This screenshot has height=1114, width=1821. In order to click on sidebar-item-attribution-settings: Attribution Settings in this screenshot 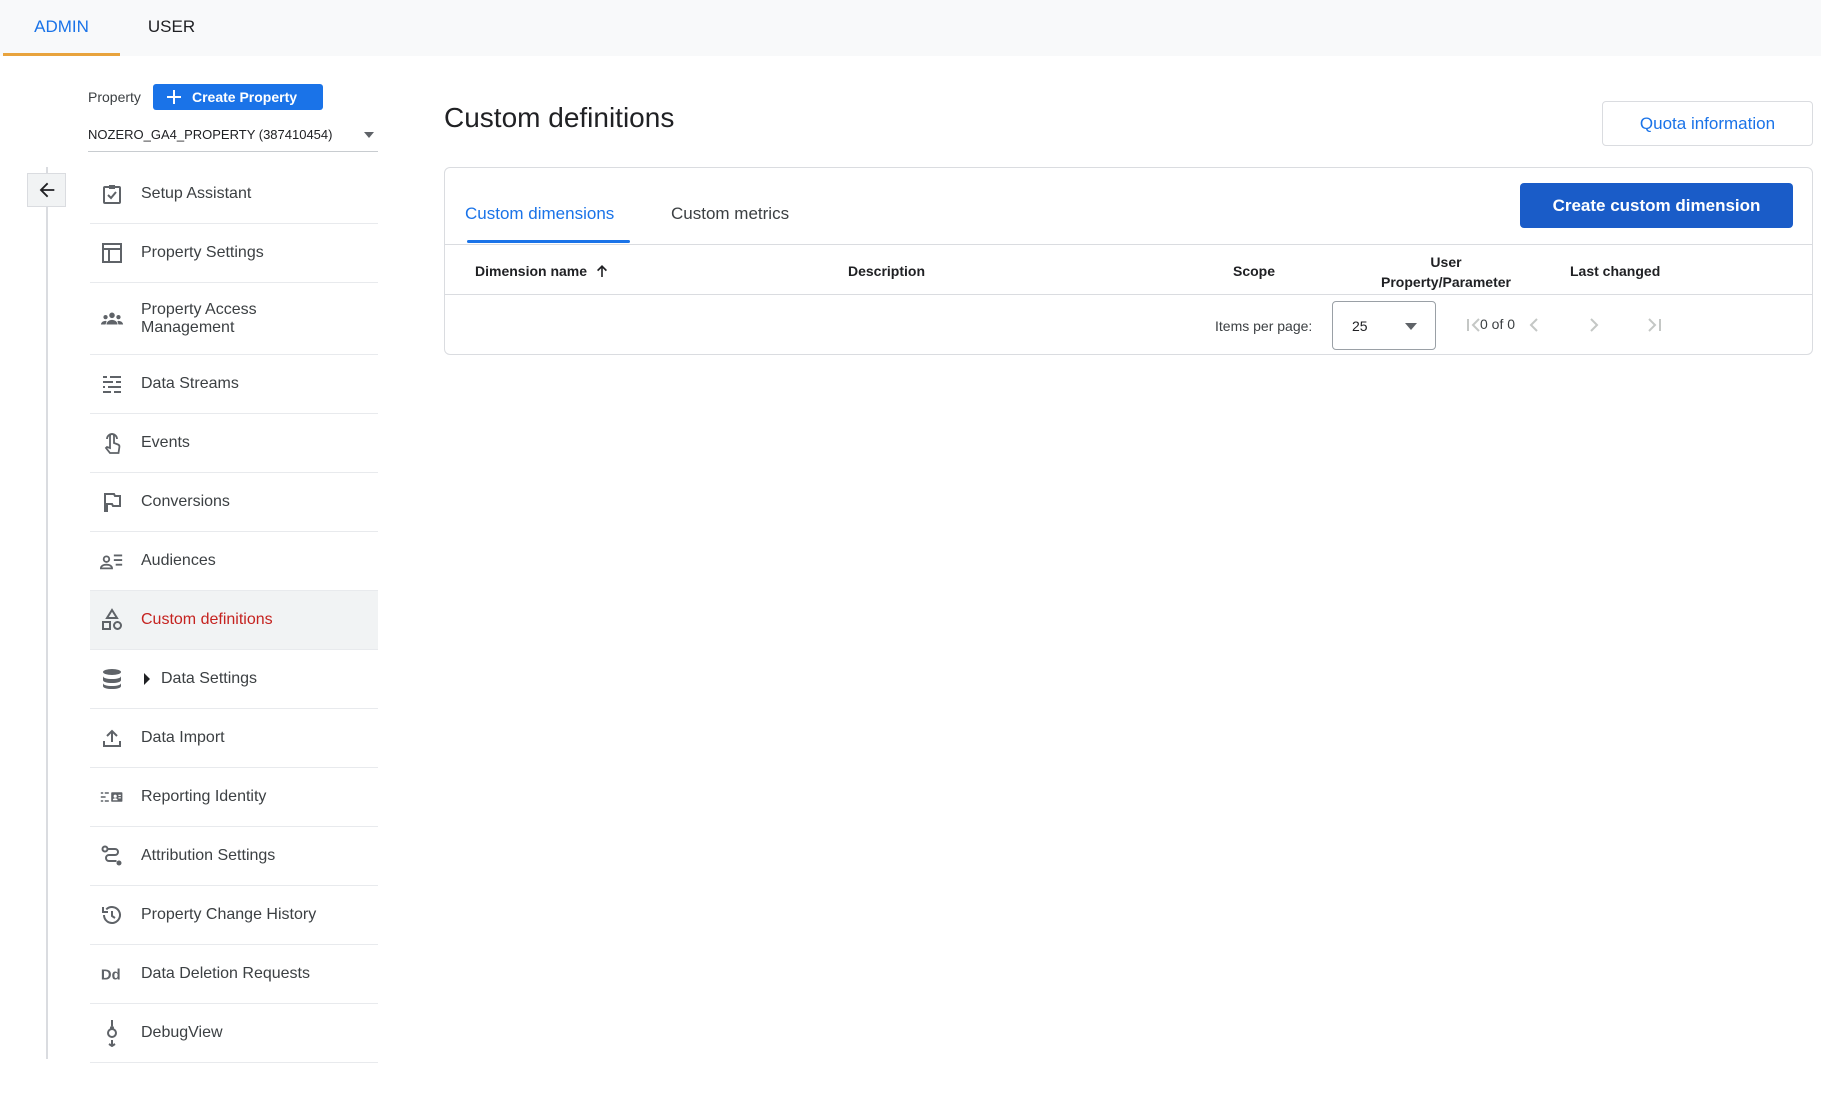, I will do `click(234, 856)`.